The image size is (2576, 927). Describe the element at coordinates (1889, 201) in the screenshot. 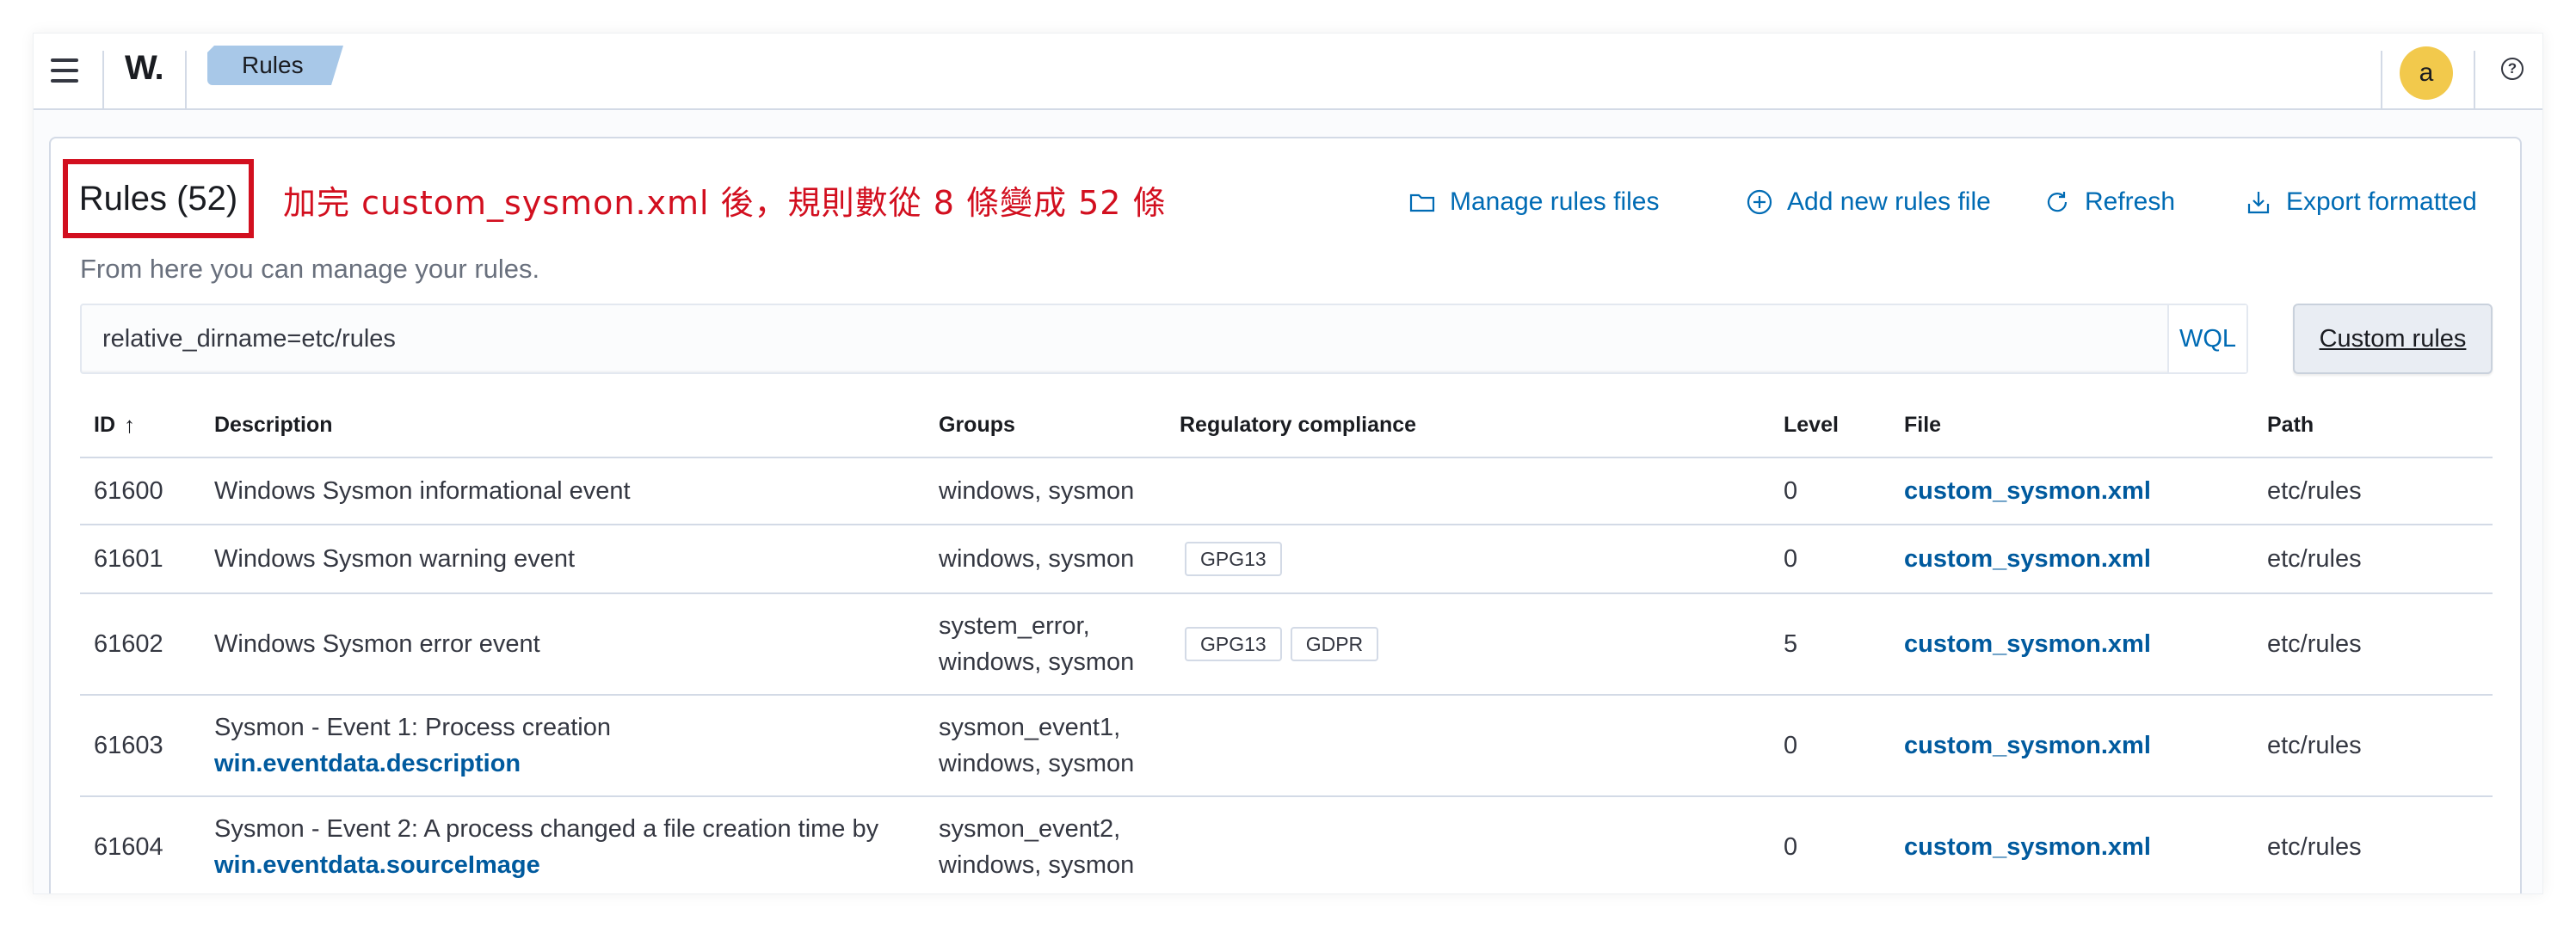

I see `add-new-rules-file-label: Add new rules file` at that location.